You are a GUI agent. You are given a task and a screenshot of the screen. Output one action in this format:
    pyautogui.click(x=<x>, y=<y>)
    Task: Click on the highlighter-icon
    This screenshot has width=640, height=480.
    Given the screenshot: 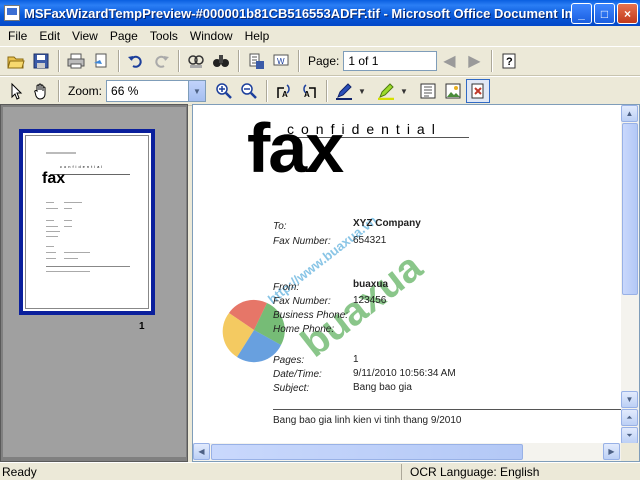 What is the action you would take?
    pyautogui.click(x=386, y=91)
    